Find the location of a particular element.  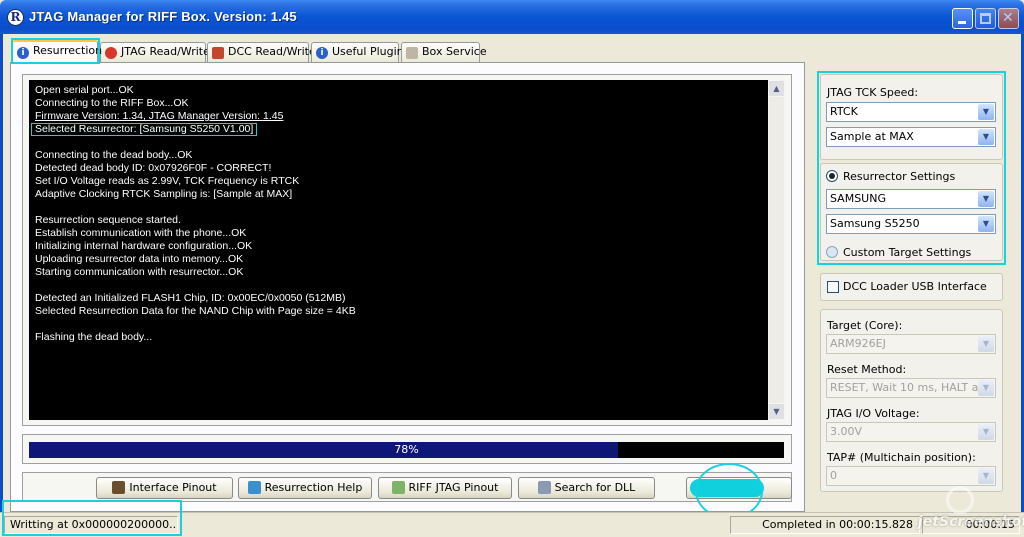

tap-select: 0 ▼ is located at coordinates (911, 476).